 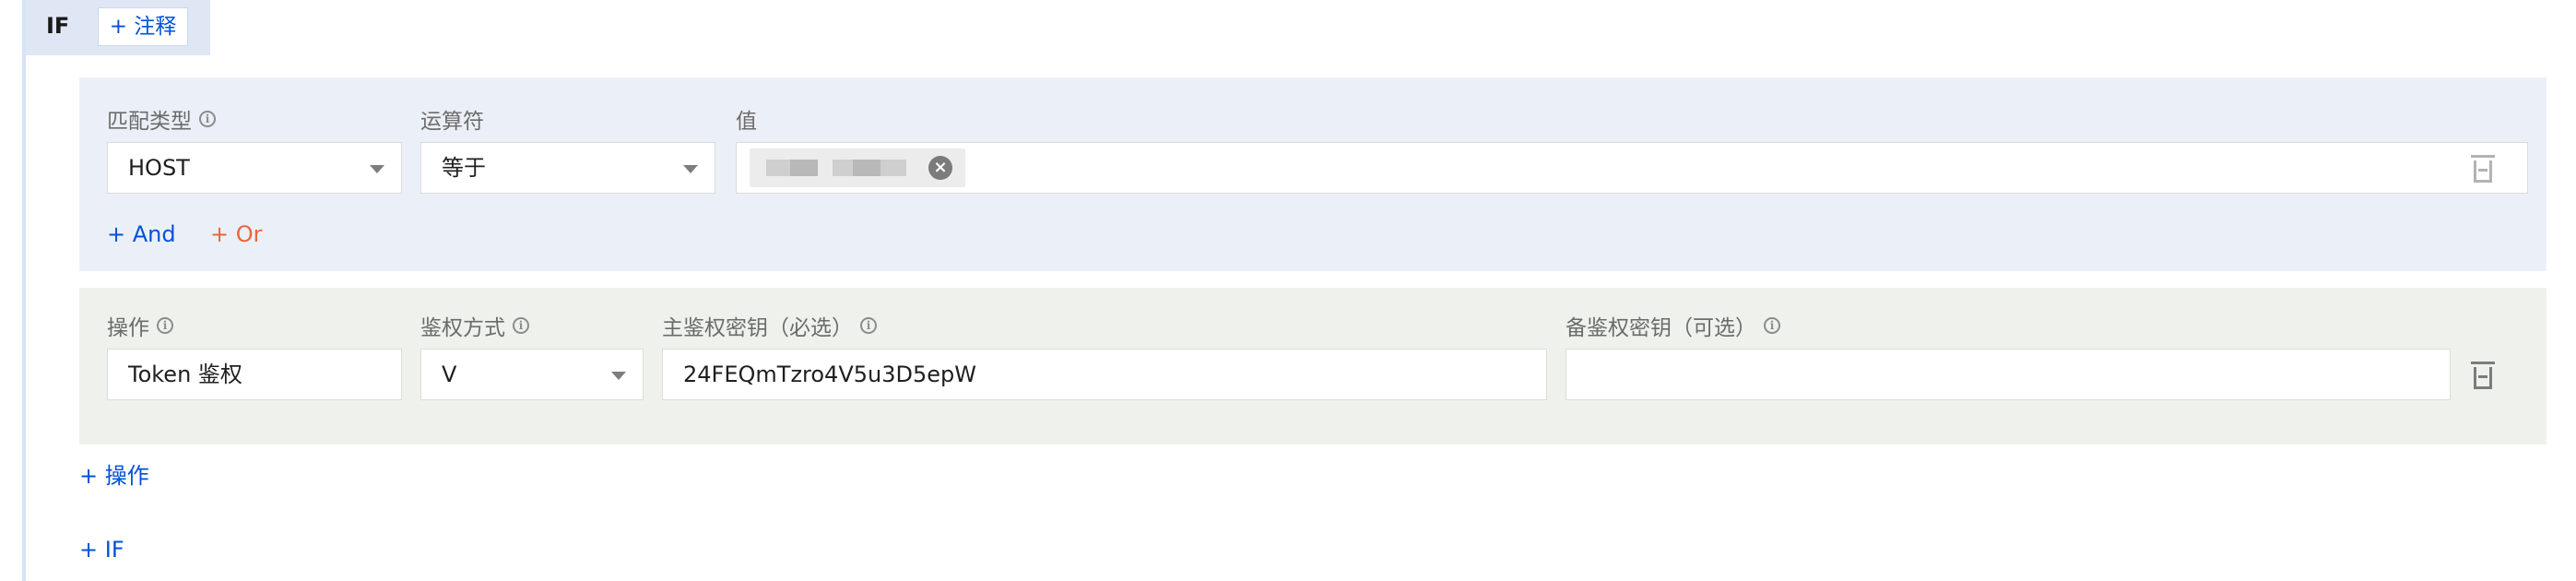 What do you see at coordinates (161, 119) in the screenshot?
I see `match-type-label: 匹配类型 i` at bounding box center [161, 119].